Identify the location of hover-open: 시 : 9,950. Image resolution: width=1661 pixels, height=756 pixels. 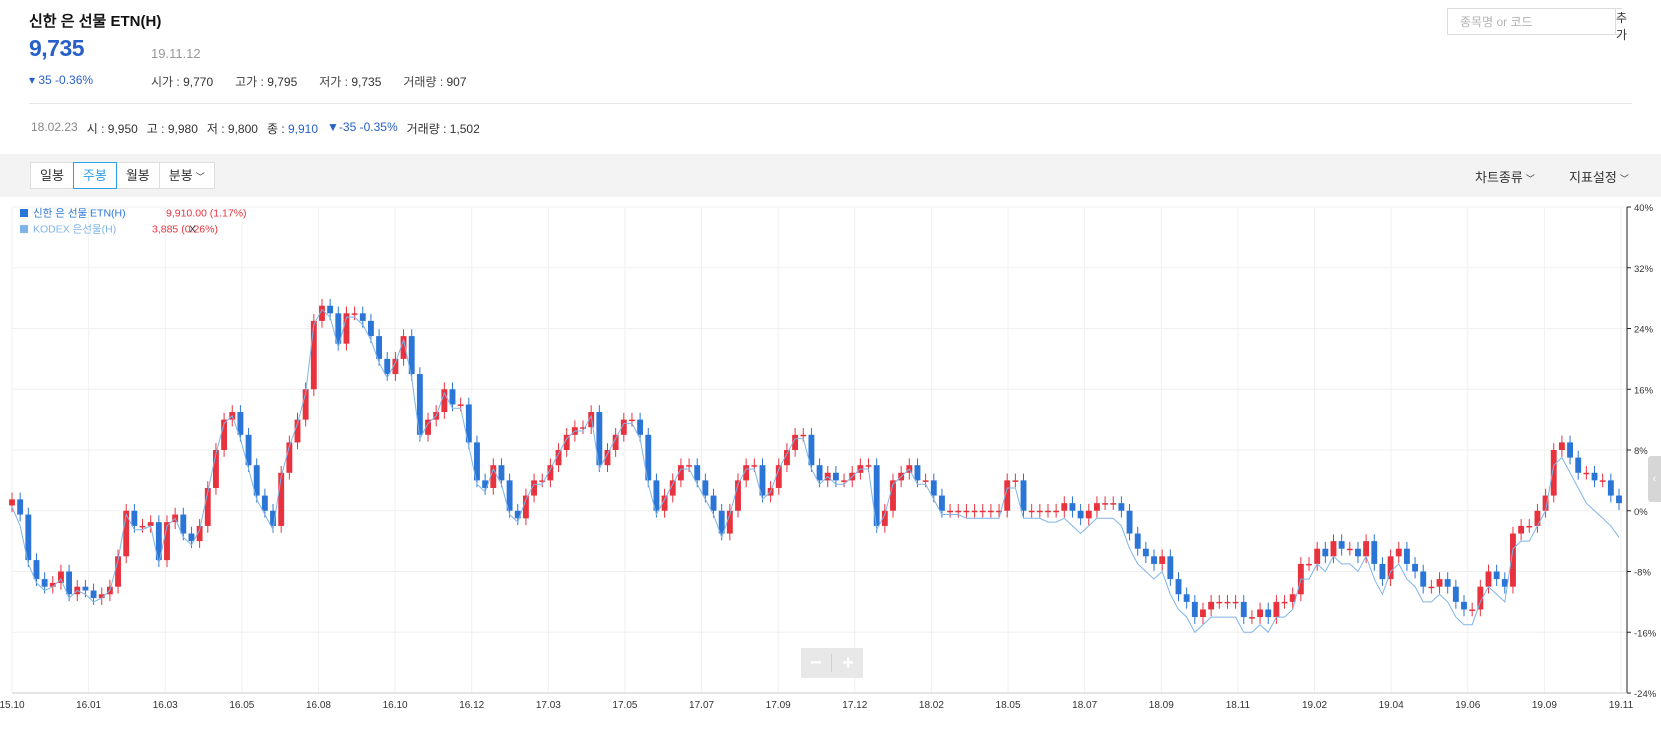
(112, 129).